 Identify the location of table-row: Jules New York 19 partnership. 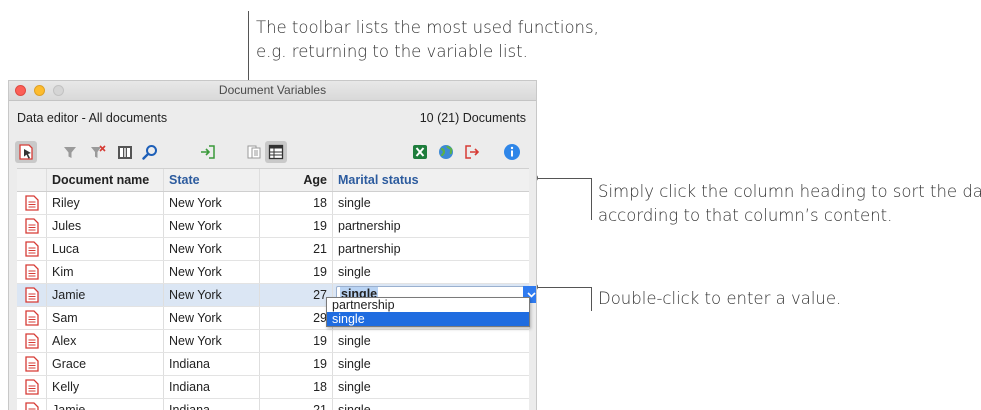
(273, 226).